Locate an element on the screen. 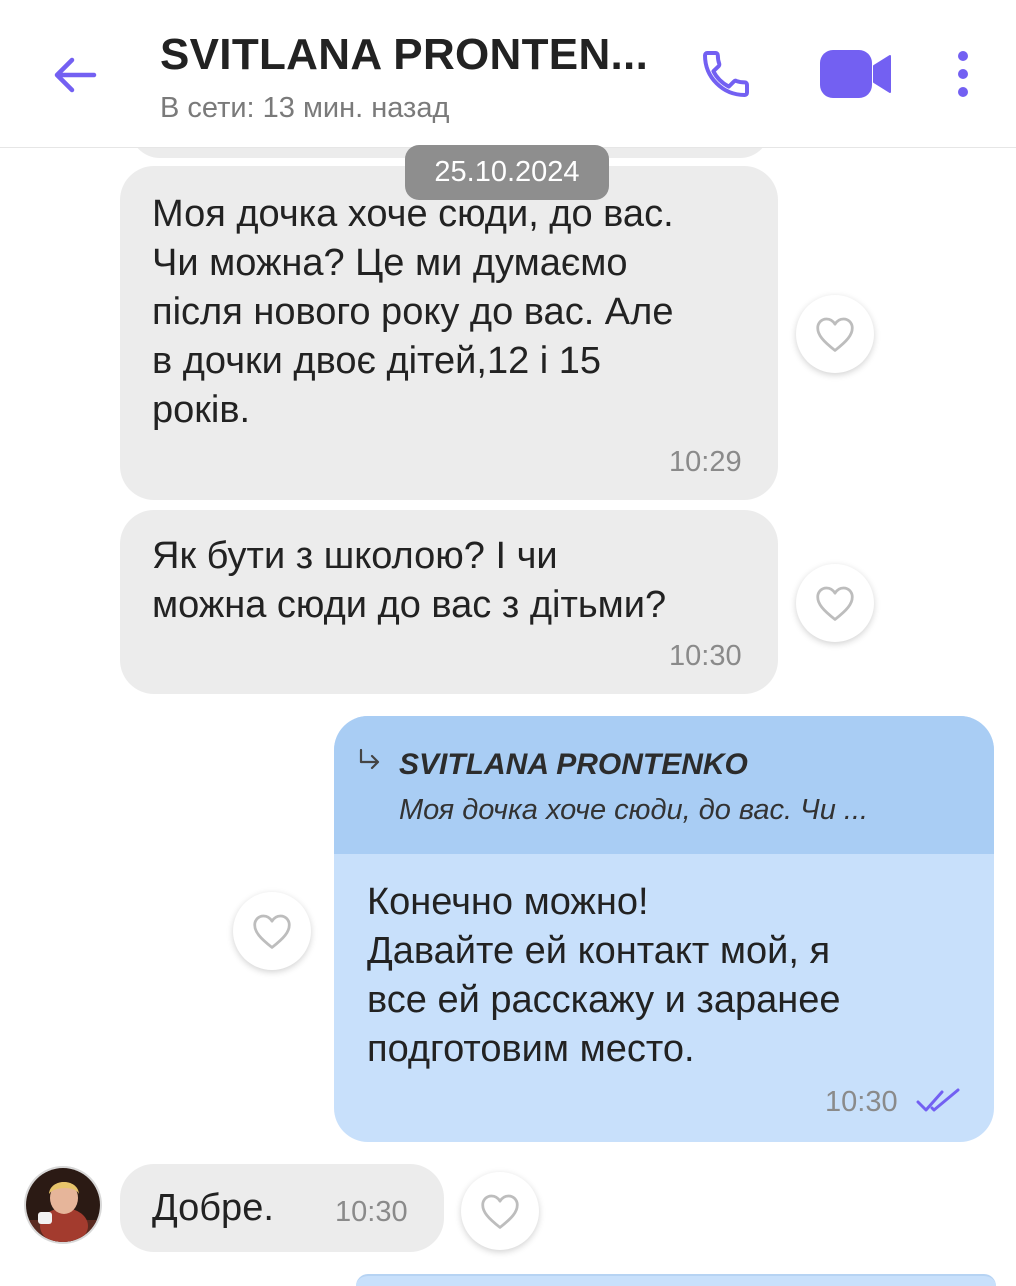 Image resolution: width=1016 pixels, height=1286 pixels. video-call-button is located at coordinates (856, 74).